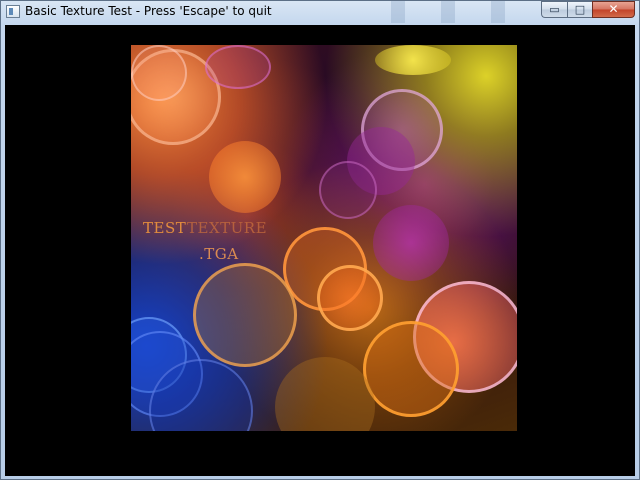 The image size is (640, 480). I want to click on minimize-icon: ▭, so click(554, 9).